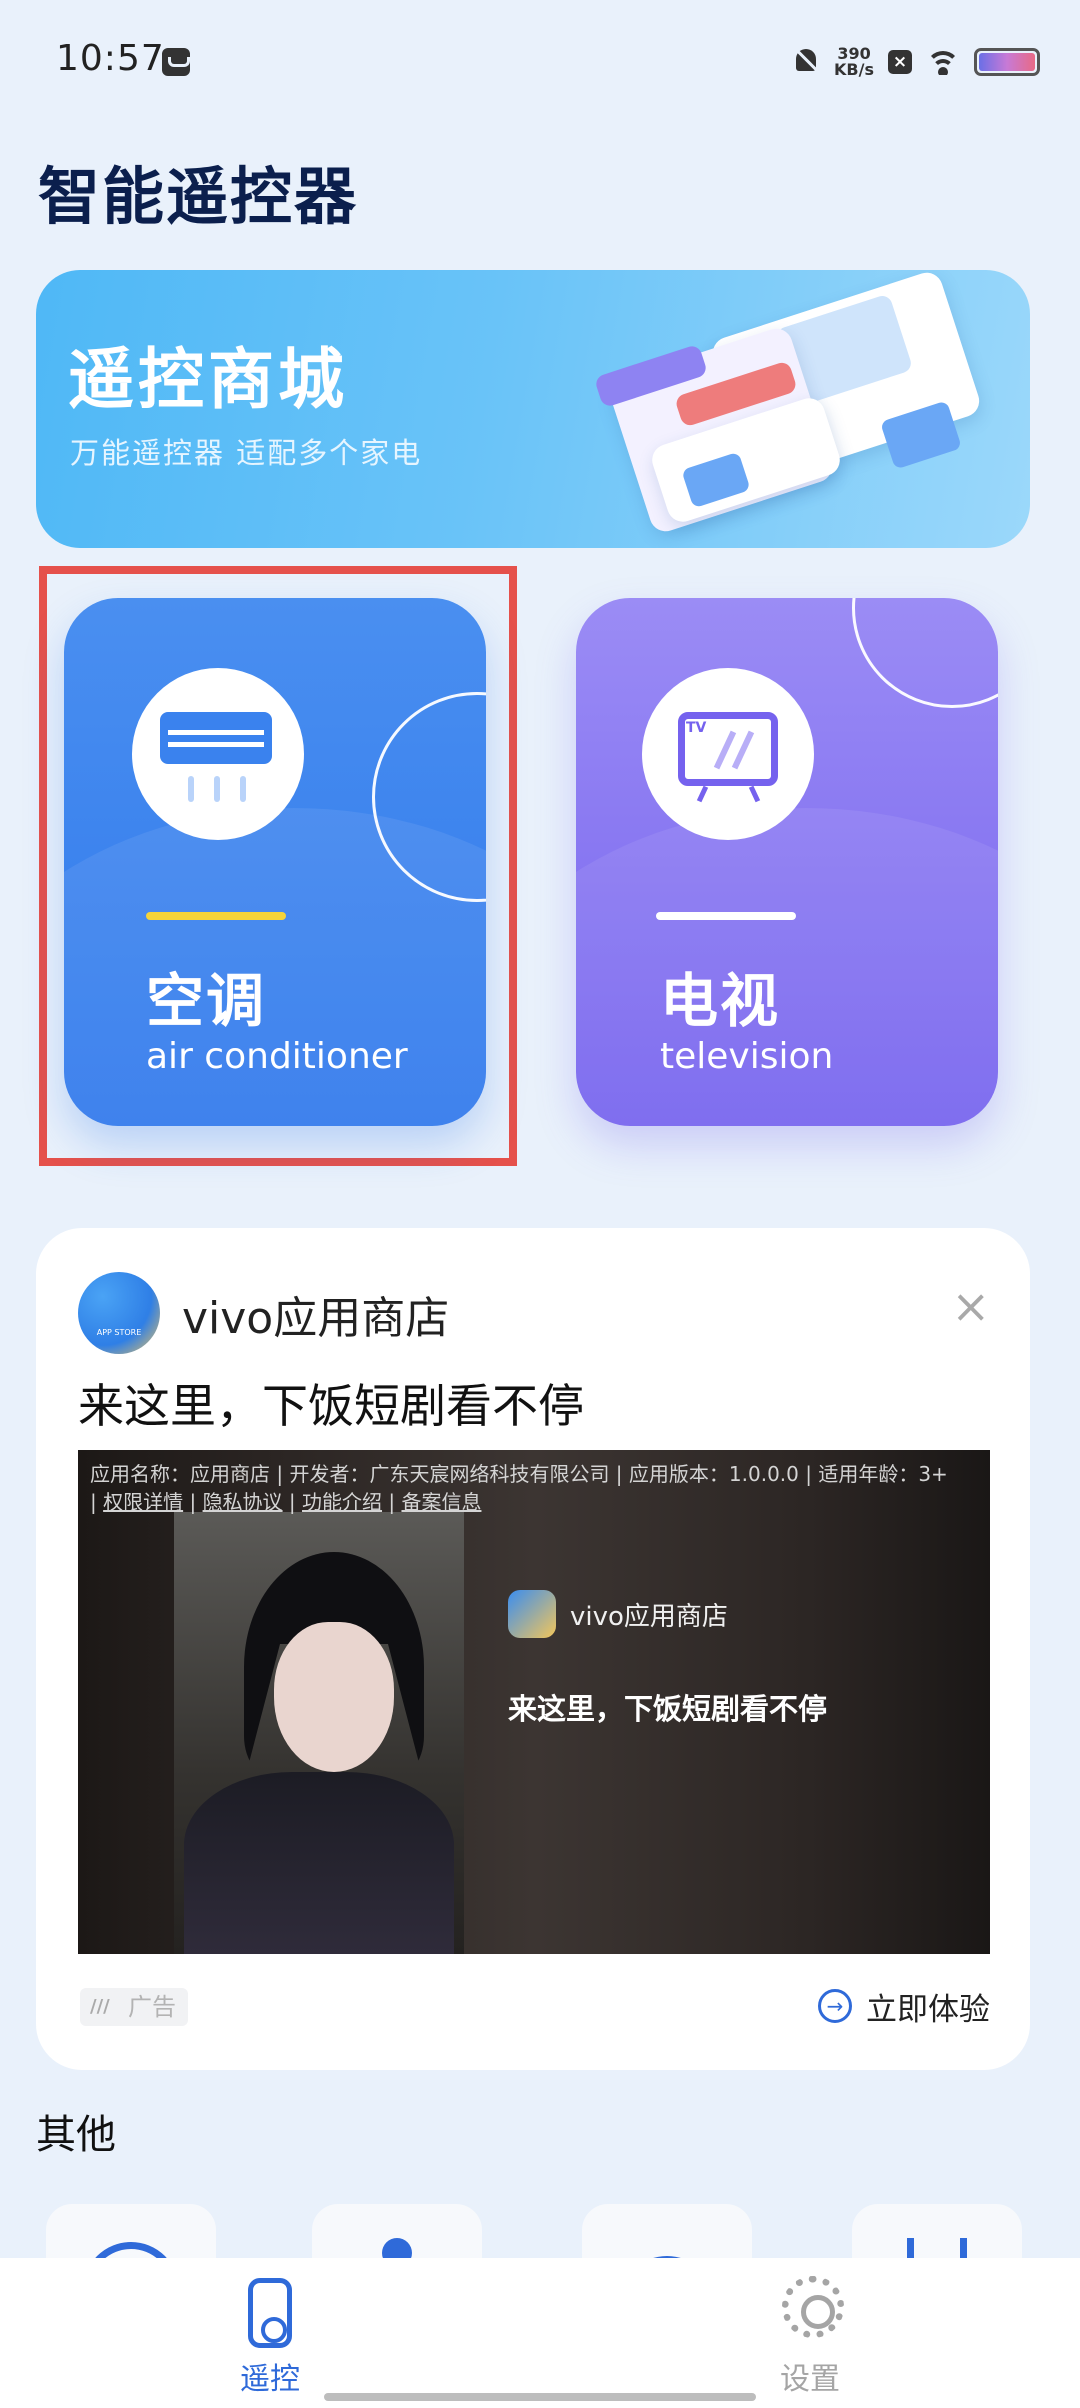 Image resolution: width=1080 pixels, height=2408 pixels. I want to click on ad-tag: 广告, so click(134, 2007).